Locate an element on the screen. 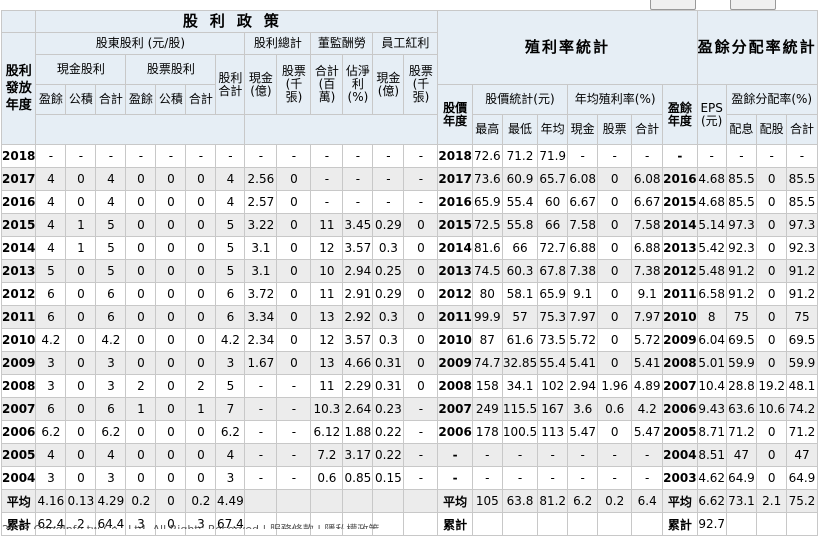 This screenshot has height=536, width=824. table-cell: 75 is located at coordinates (802, 317).